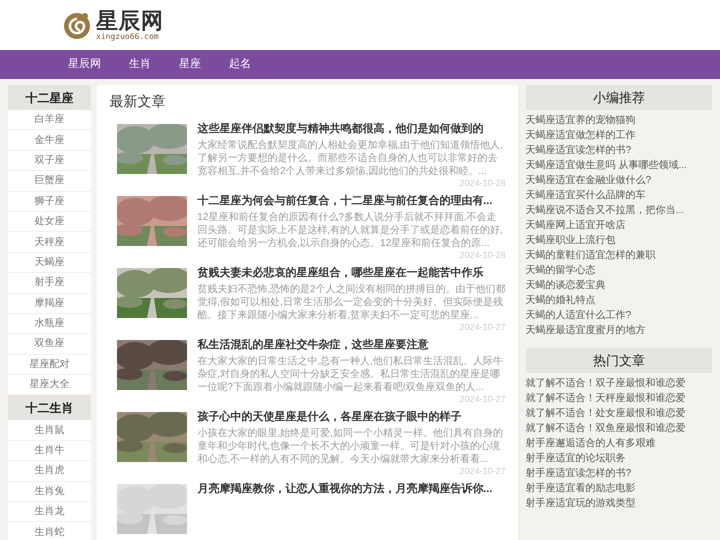 The width and height of the screenshot is (720, 540). What do you see at coordinates (351, 273) in the screenshot?
I see `article-title: 贫贱夫妻未必悲哀的星座组合，哪些星座在一起能苦中作乐` at bounding box center [351, 273].